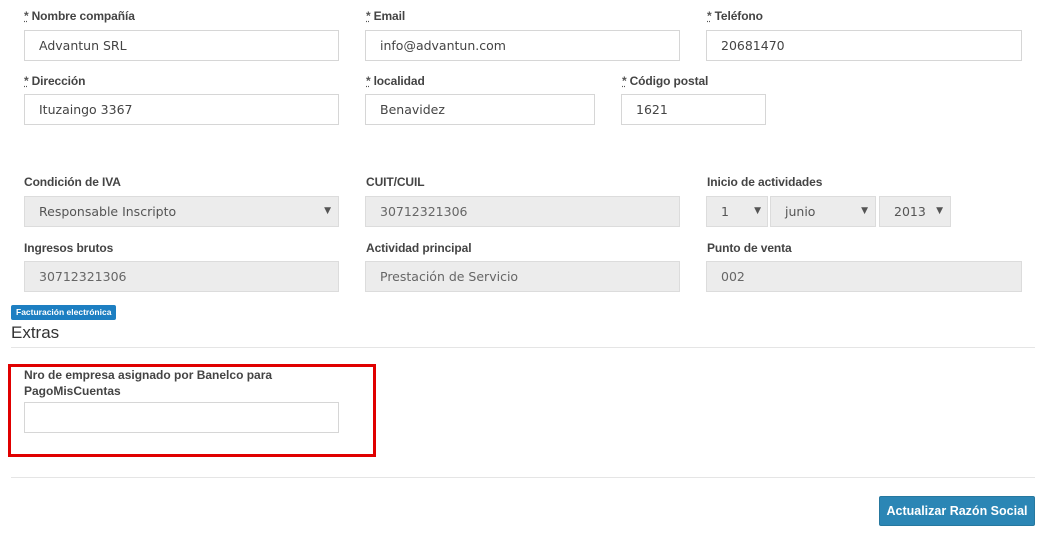 The width and height of the screenshot is (1042, 539). Describe the element at coordinates (72, 182) in the screenshot. I see `condicion-iva-label: Condición de IVA` at that location.